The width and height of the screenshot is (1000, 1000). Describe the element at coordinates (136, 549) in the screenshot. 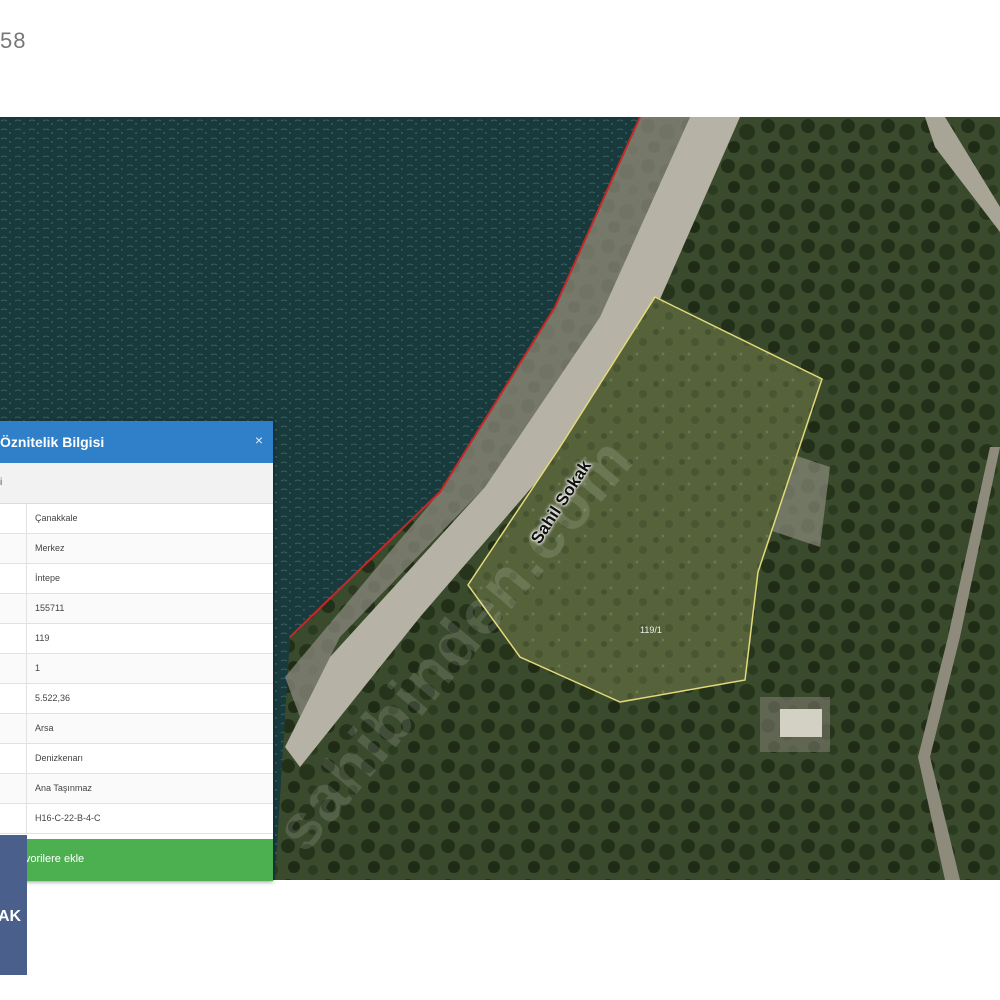

I see `attribute-row-district: Merkez` at that location.